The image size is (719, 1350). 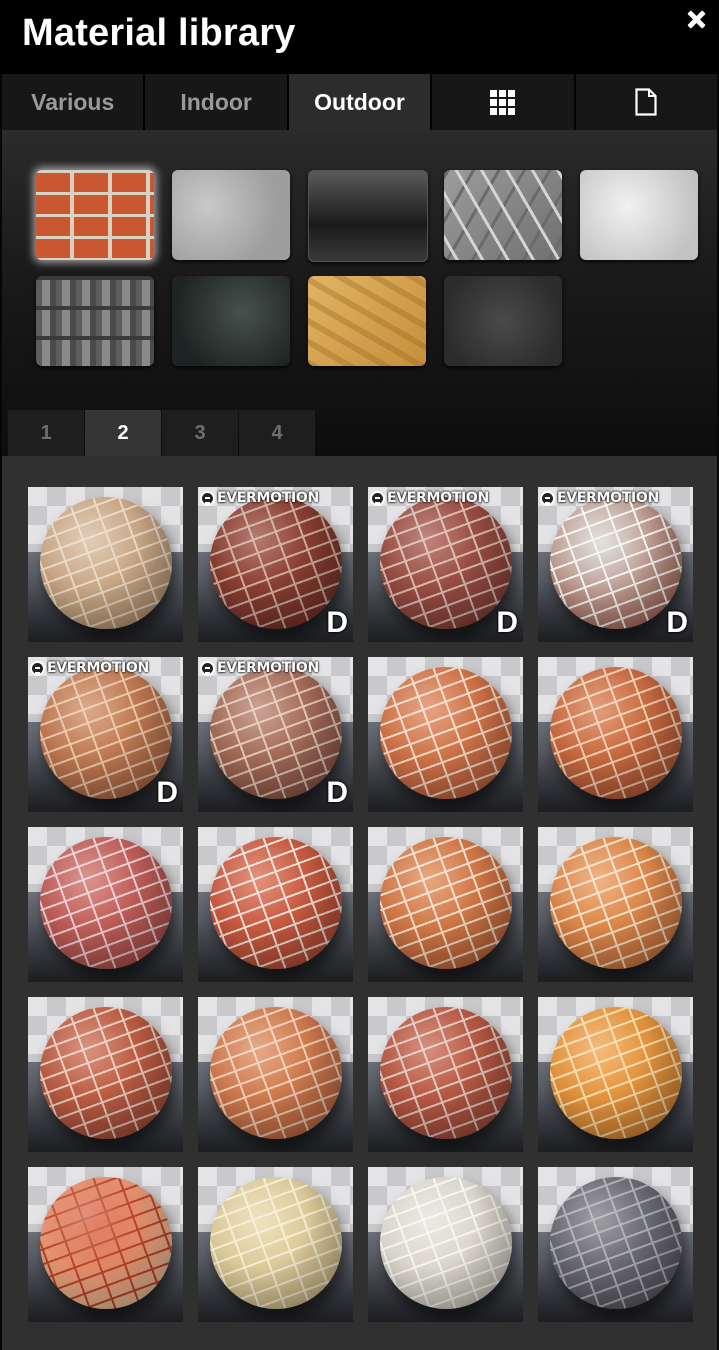 I want to click on texture-white-plaster, so click(x=639, y=215).